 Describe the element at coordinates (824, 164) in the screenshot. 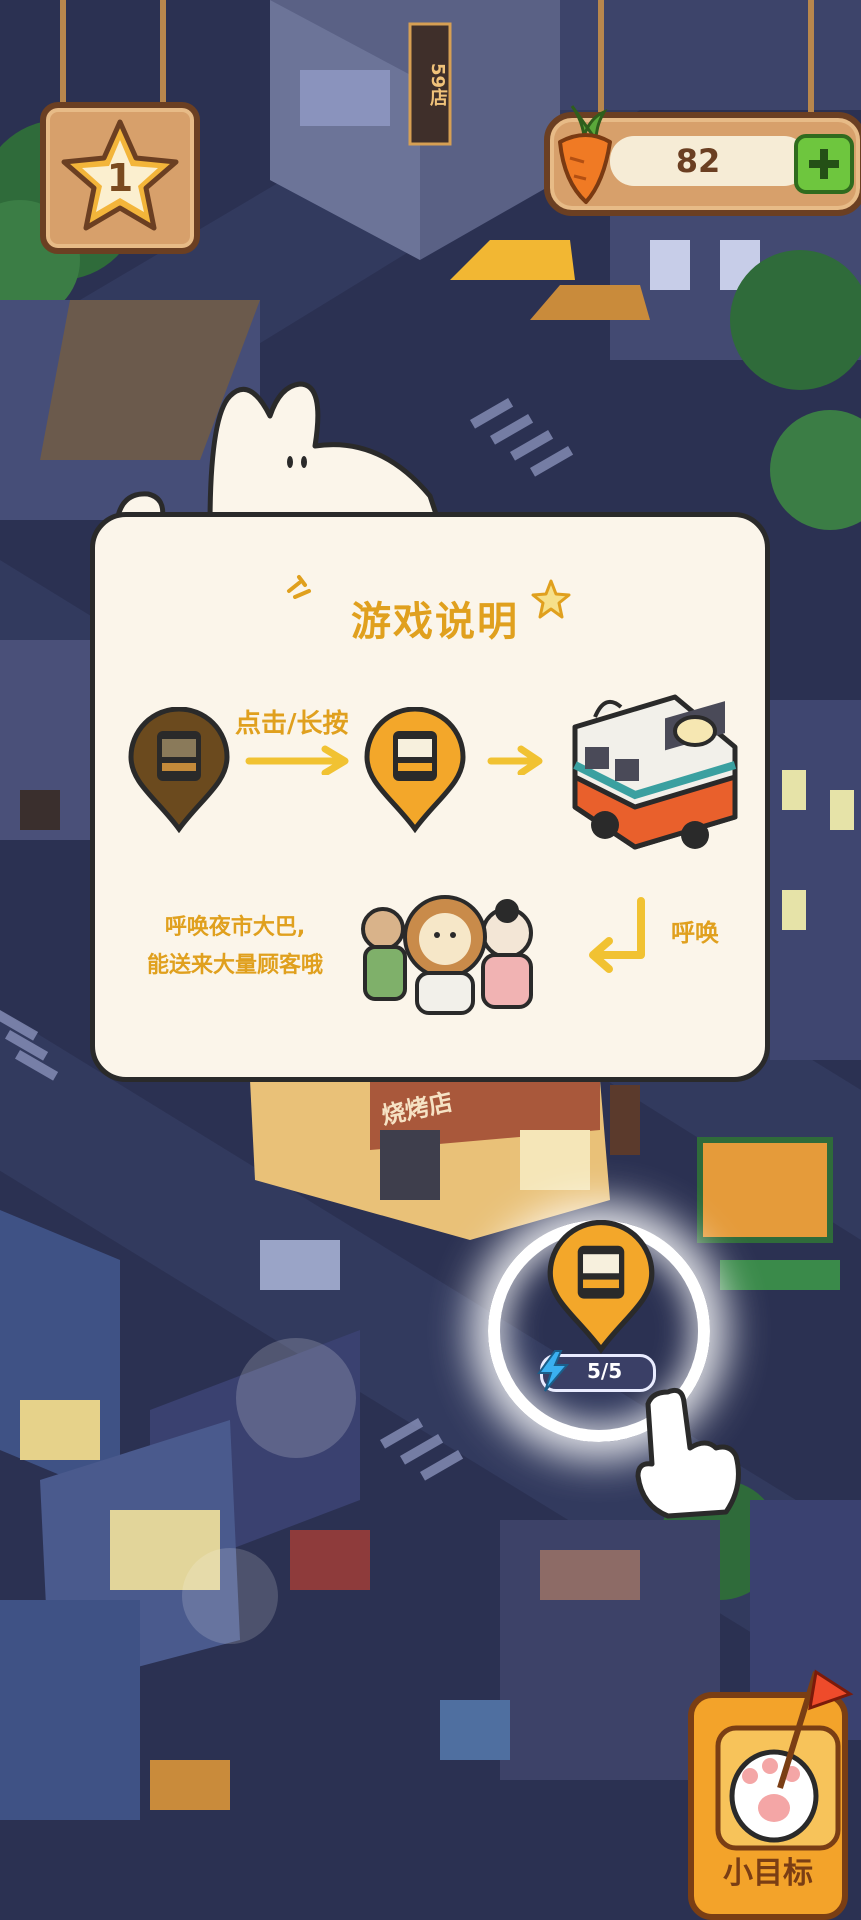

I see `add-carrots-button` at that location.